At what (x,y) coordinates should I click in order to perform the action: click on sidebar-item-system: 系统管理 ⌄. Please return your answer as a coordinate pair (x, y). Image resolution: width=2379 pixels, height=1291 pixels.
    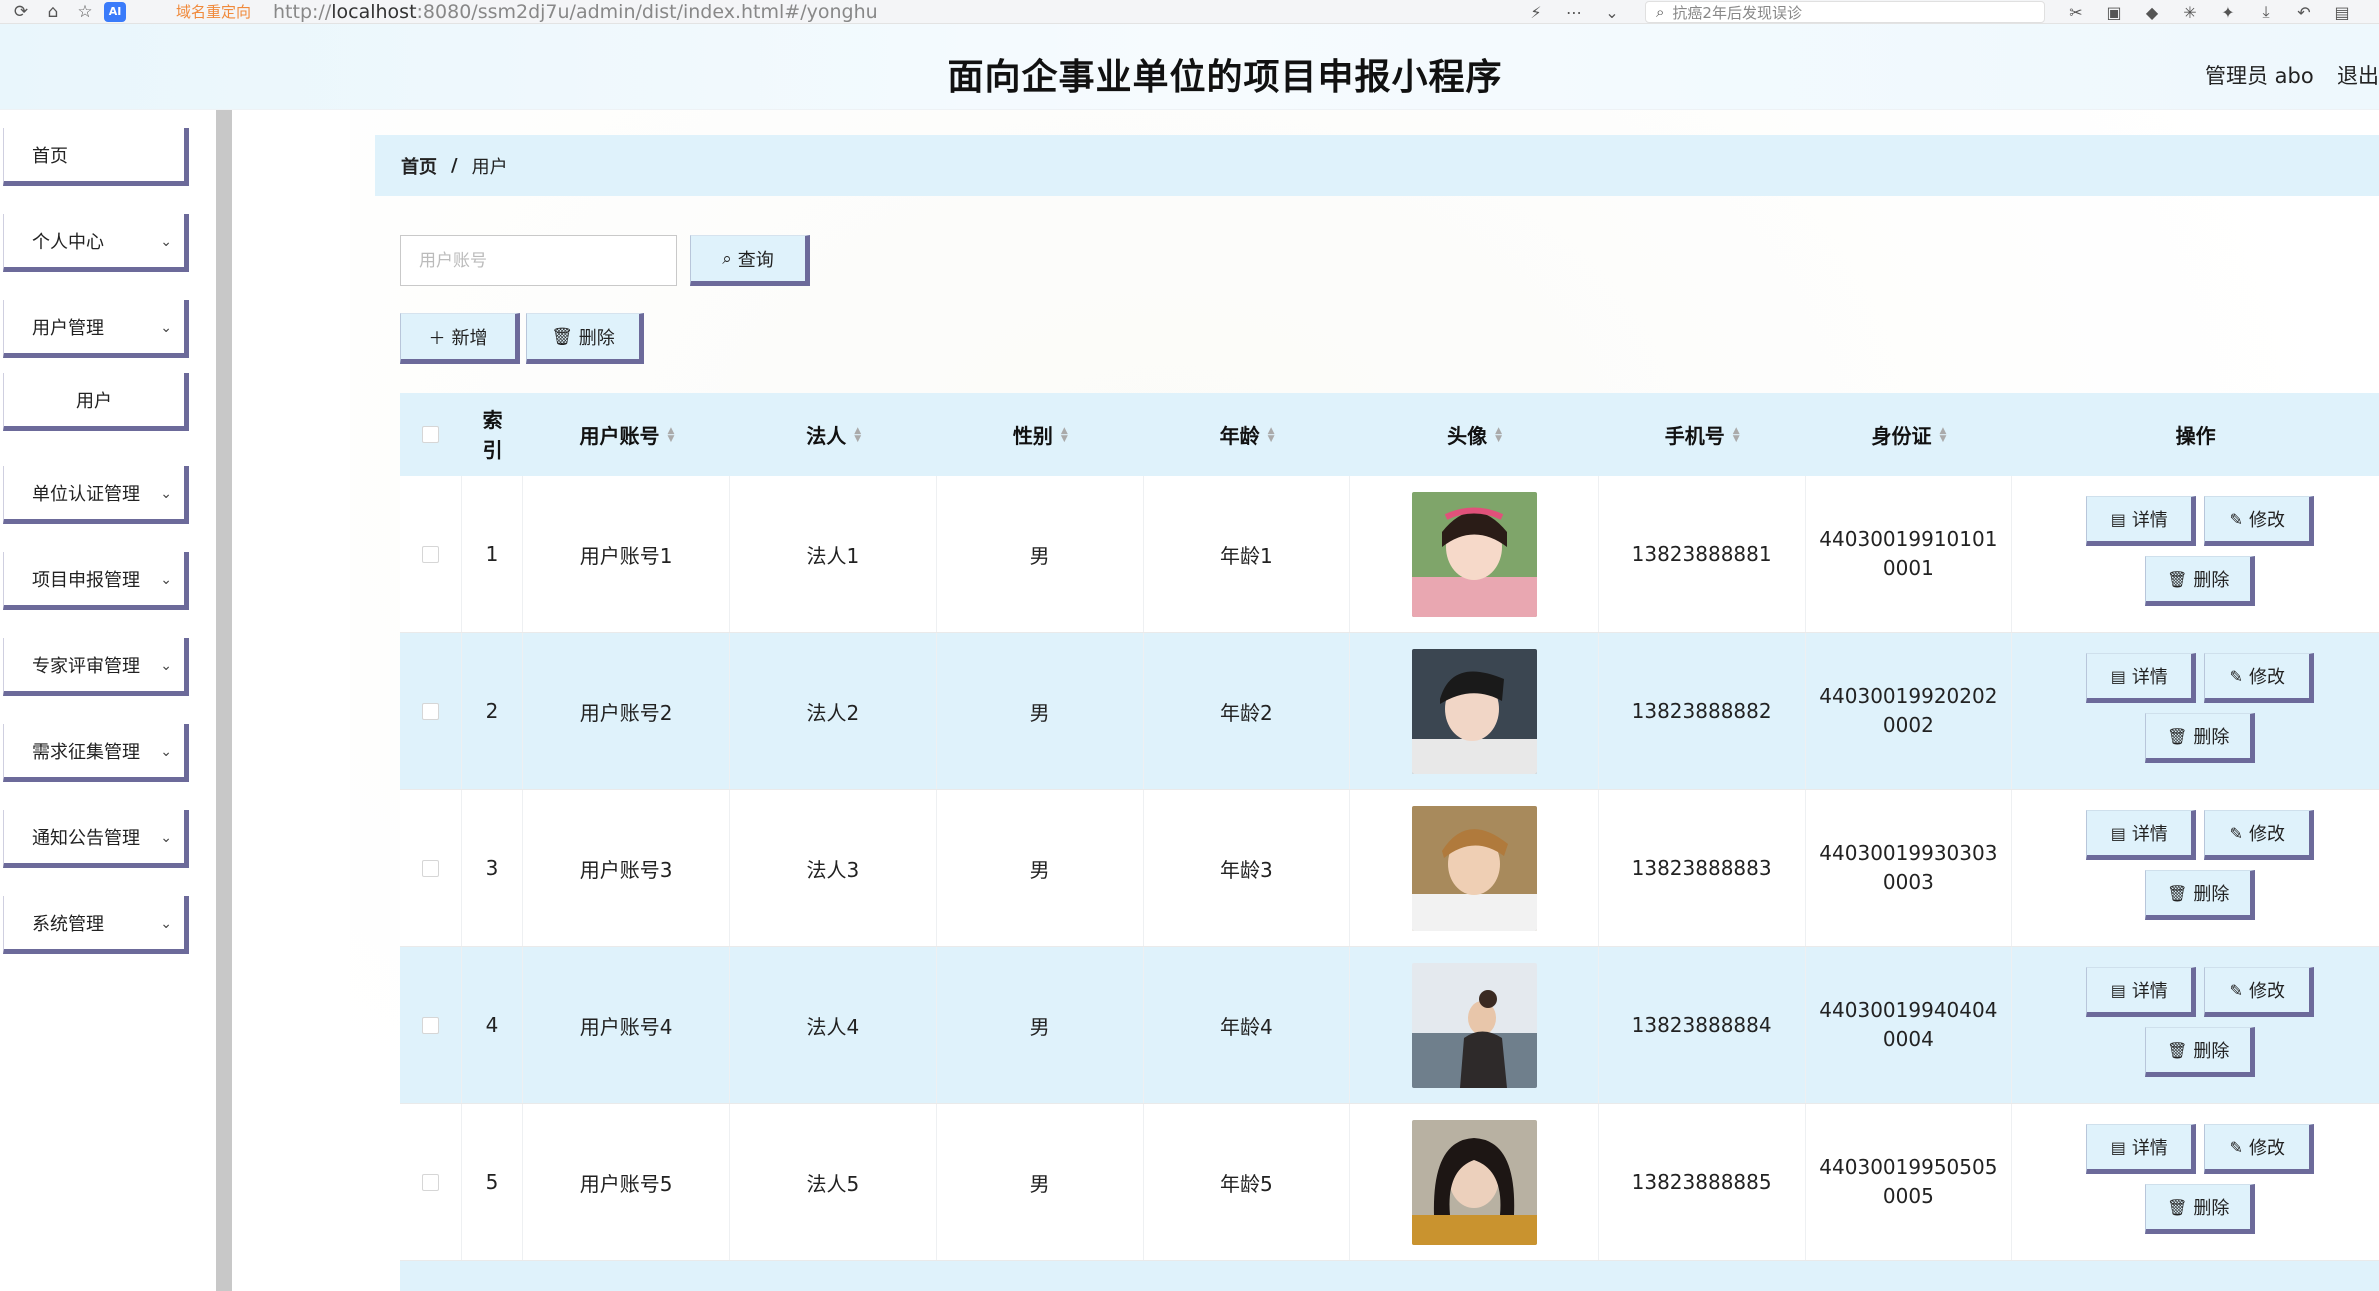
    Looking at the image, I should click on (96, 925).